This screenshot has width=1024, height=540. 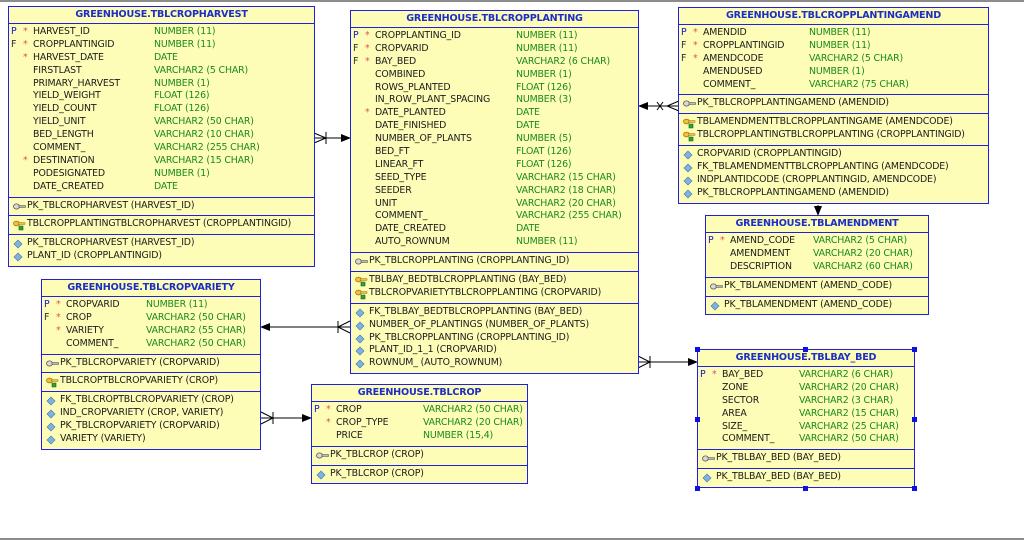 What do you see at coordinates (286, 418) in the screenshot?
I see `rel-cropvariety-crop` at bounding box center [286, 418].